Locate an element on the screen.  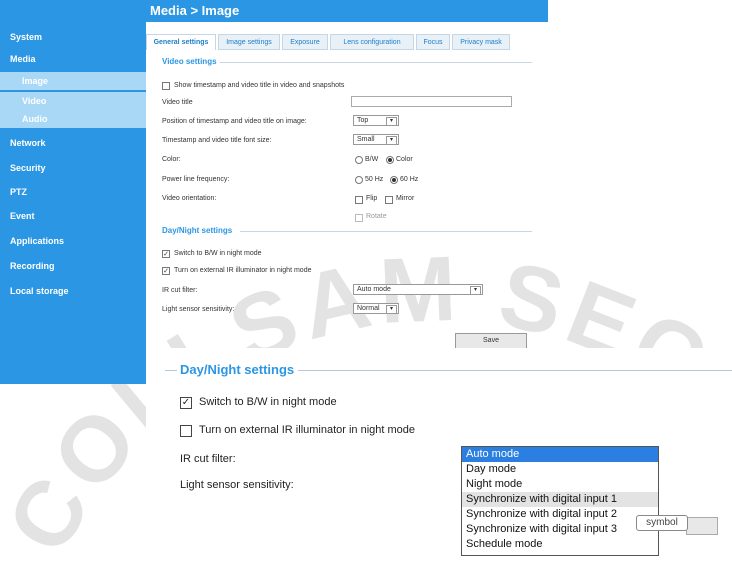
orientation-label: Video orientation: is located at coordinates (189, 198).